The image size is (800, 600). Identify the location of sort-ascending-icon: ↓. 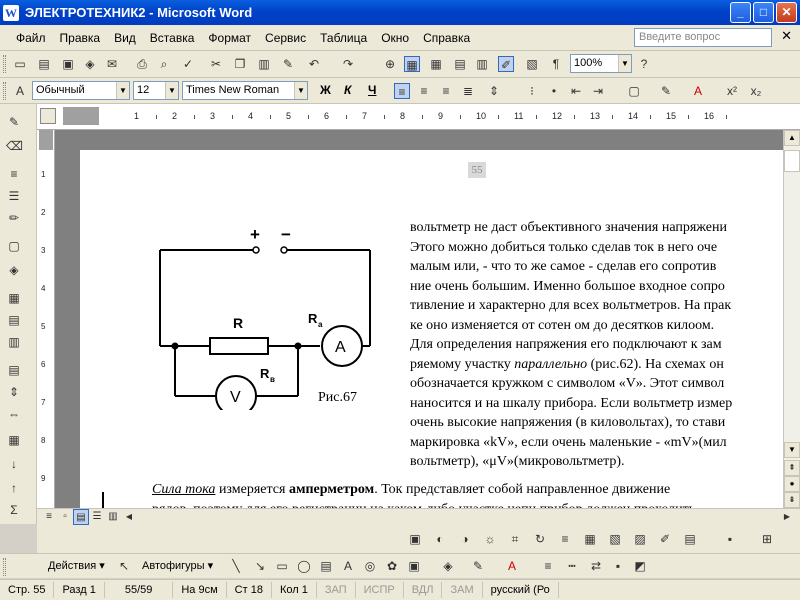
(14, 464).